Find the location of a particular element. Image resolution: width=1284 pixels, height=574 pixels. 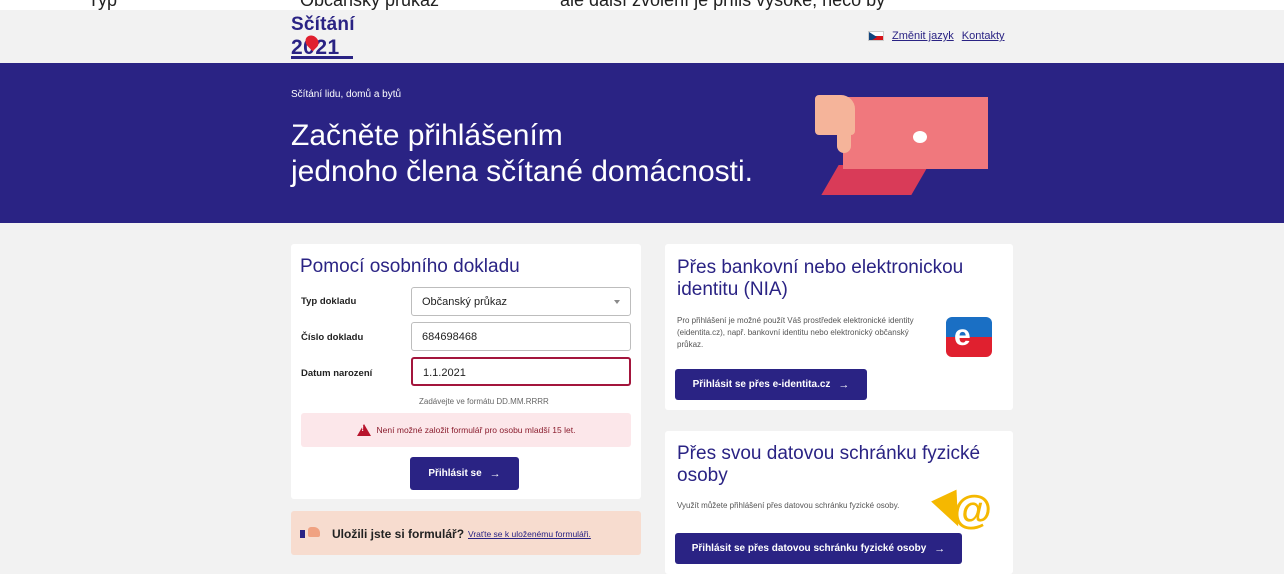

hand-form-illustration-icon is located at coordinates (905, 147).